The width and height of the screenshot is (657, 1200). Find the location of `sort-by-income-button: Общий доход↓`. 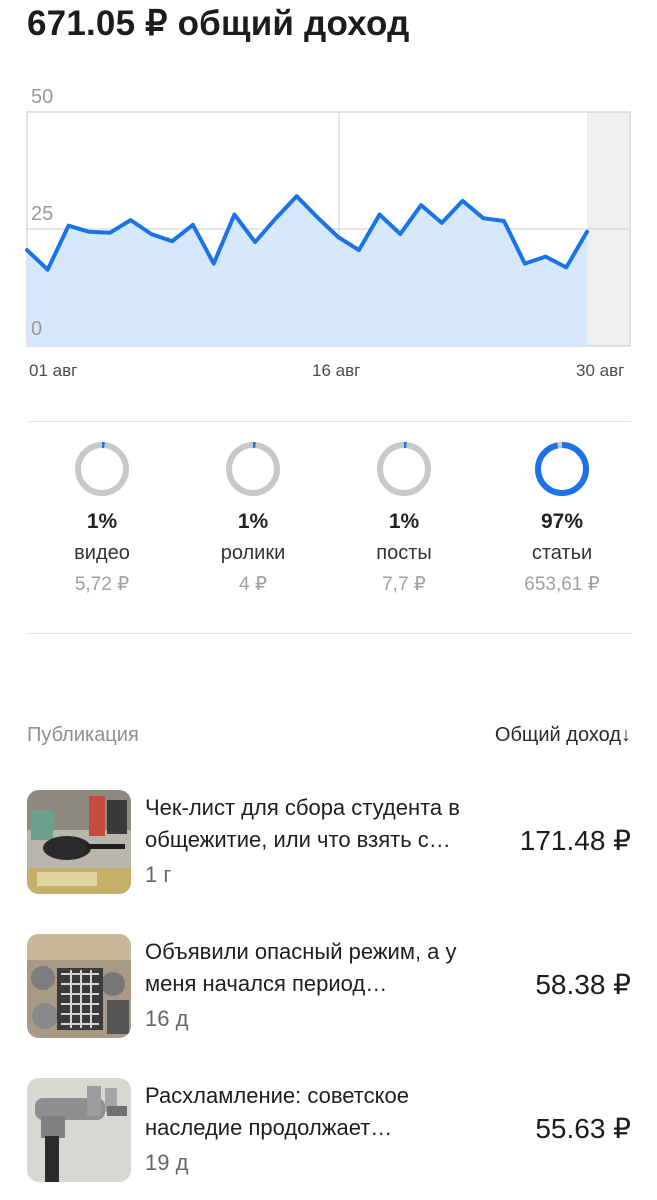

sort-by-income-button: Общий доход↓ is located at coordinates (563, 735).